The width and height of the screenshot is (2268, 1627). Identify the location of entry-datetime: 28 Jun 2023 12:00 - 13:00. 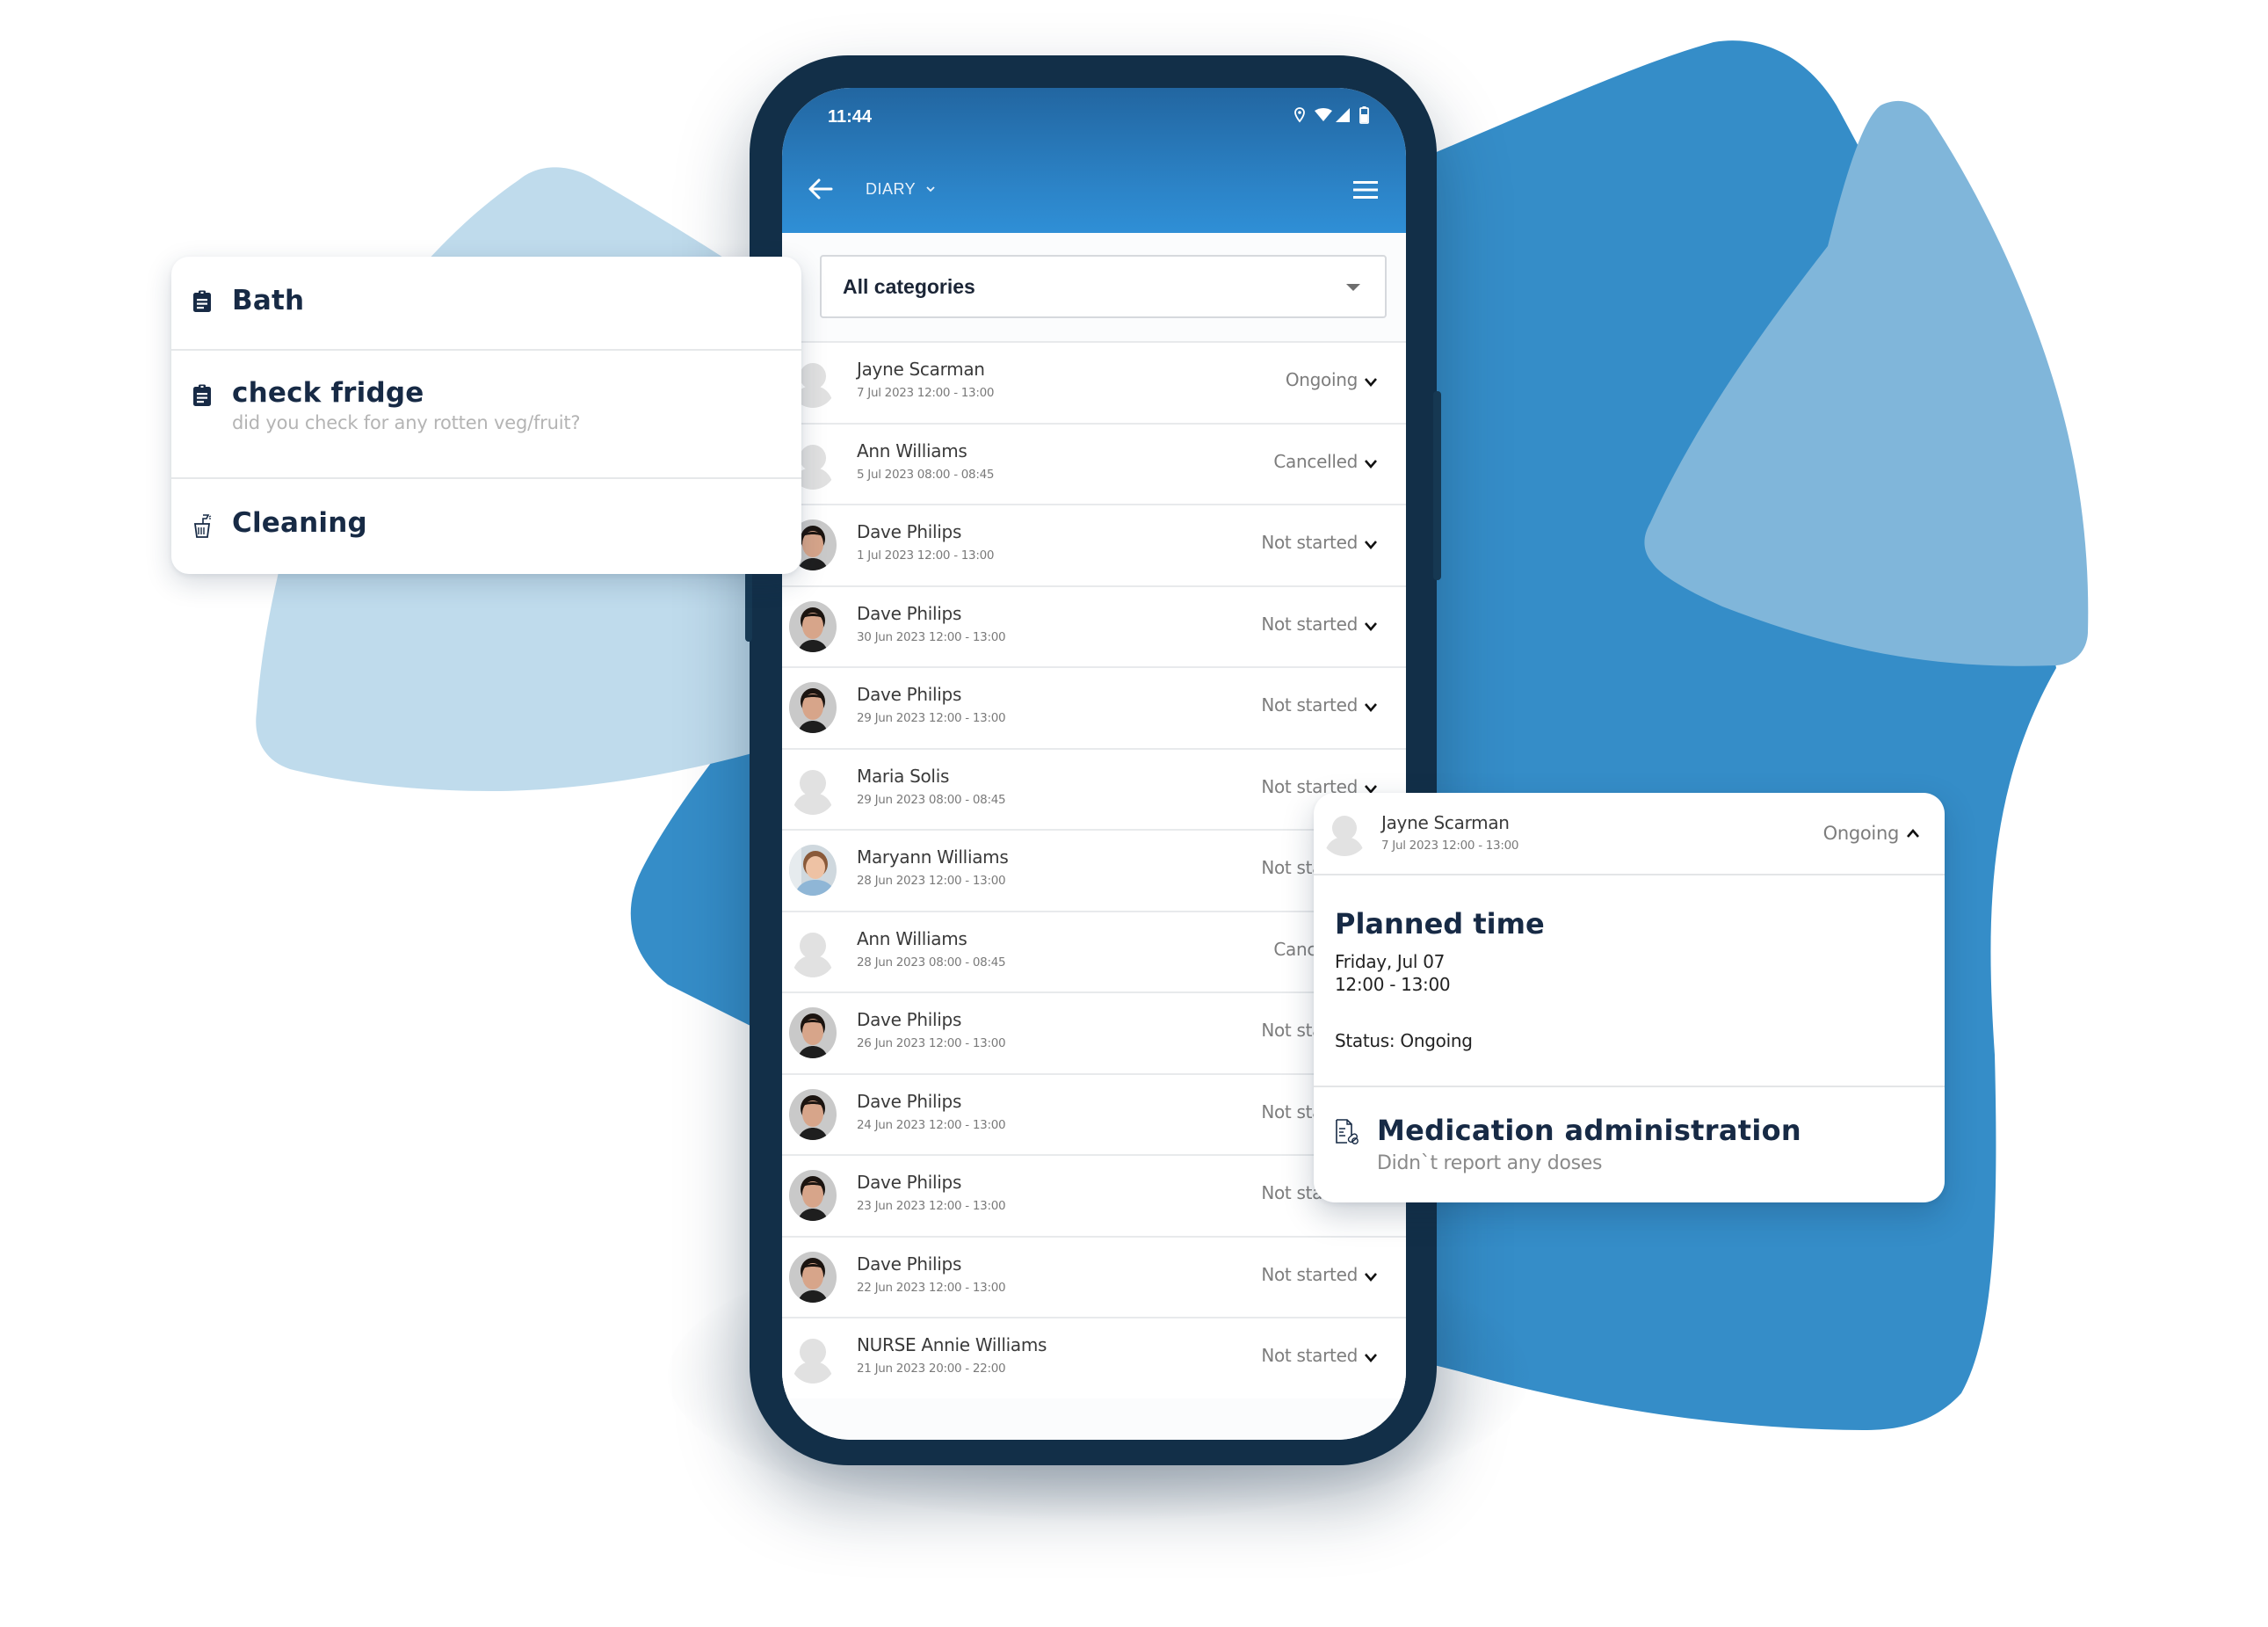
(931, 881).